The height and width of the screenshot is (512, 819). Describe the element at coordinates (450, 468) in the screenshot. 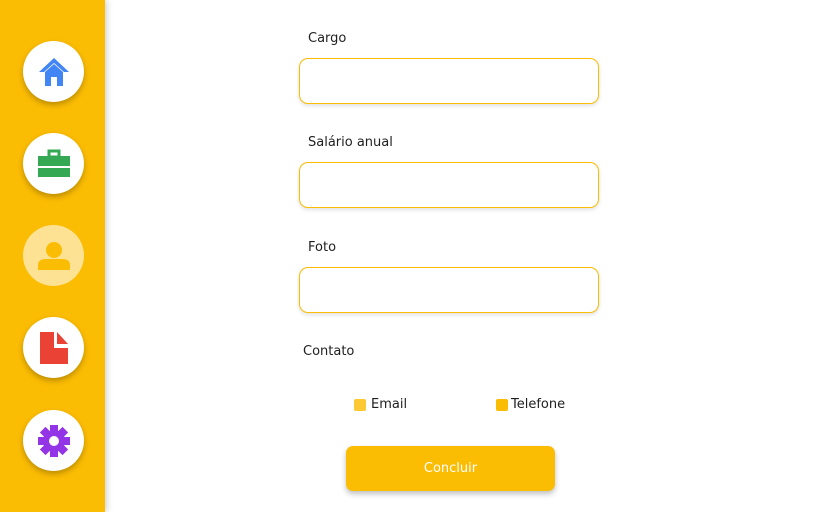

I see `concluir-button: Concluir` at that location.